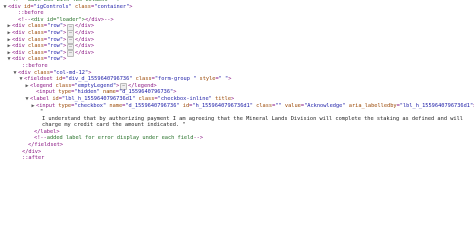 The height and width of the screenshot is (240, 474). I want to click on dom-node-line: ::after, so click(237, 158).